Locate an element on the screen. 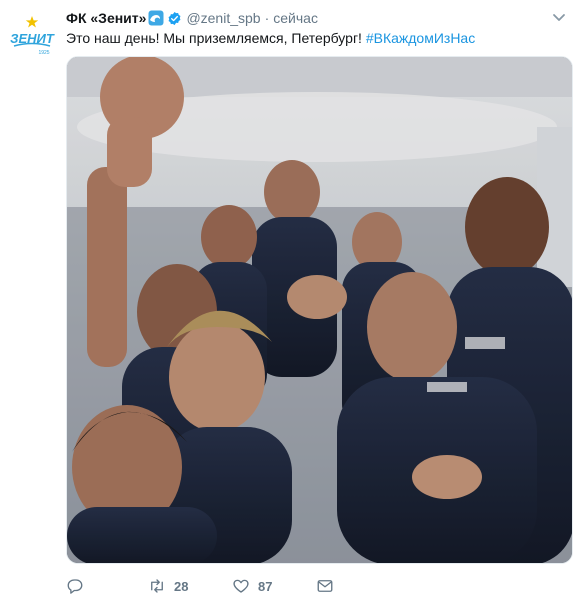 Image resolution: width=580 pixels, height=601 pixels. like-button: 87 is located at coordinates (274, 586).